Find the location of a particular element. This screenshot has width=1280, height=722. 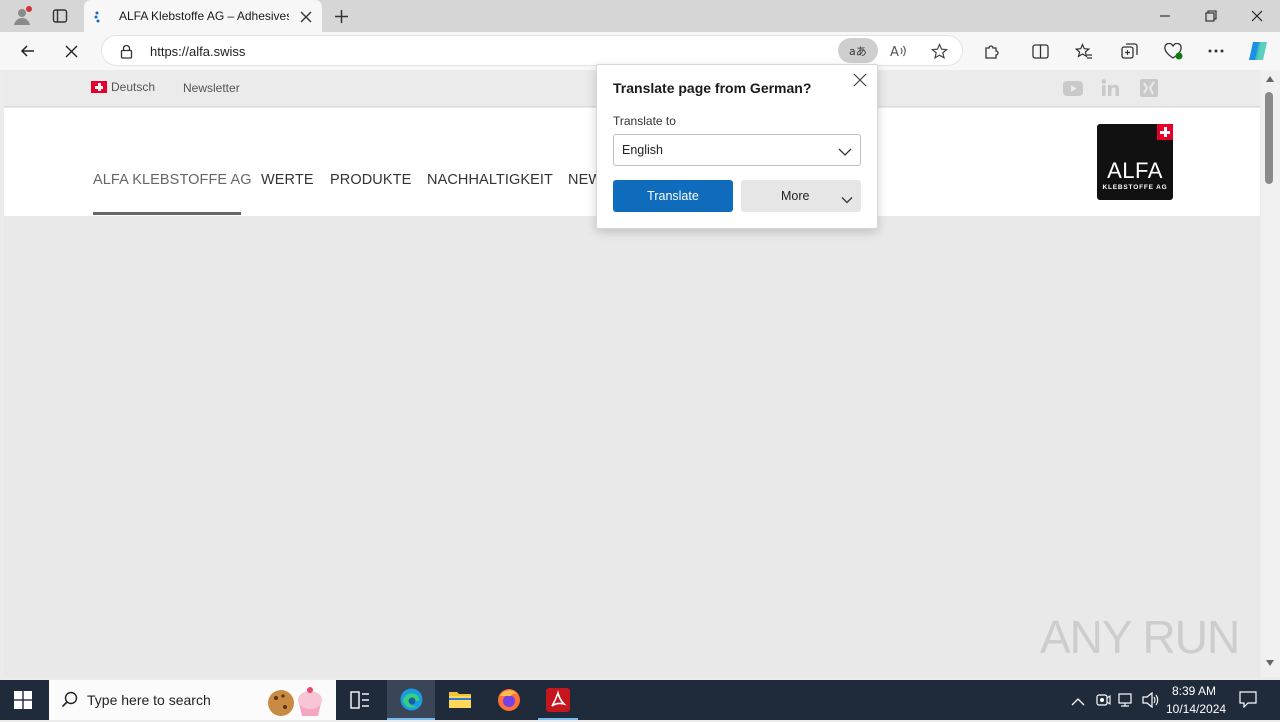

translate-popup-title: Translate page from German? is located at coordinates (712, 88).